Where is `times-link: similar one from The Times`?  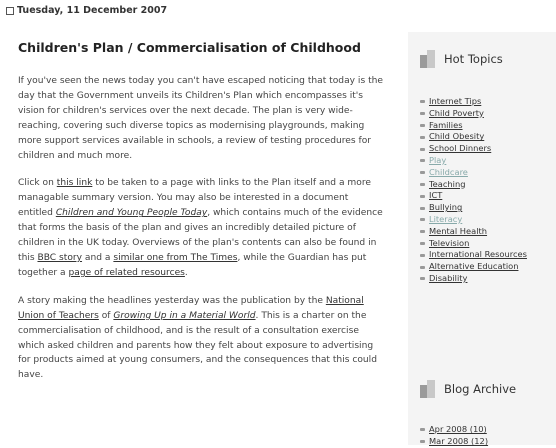 times-link: similar one from The Times is located at coordinates (175, 258).